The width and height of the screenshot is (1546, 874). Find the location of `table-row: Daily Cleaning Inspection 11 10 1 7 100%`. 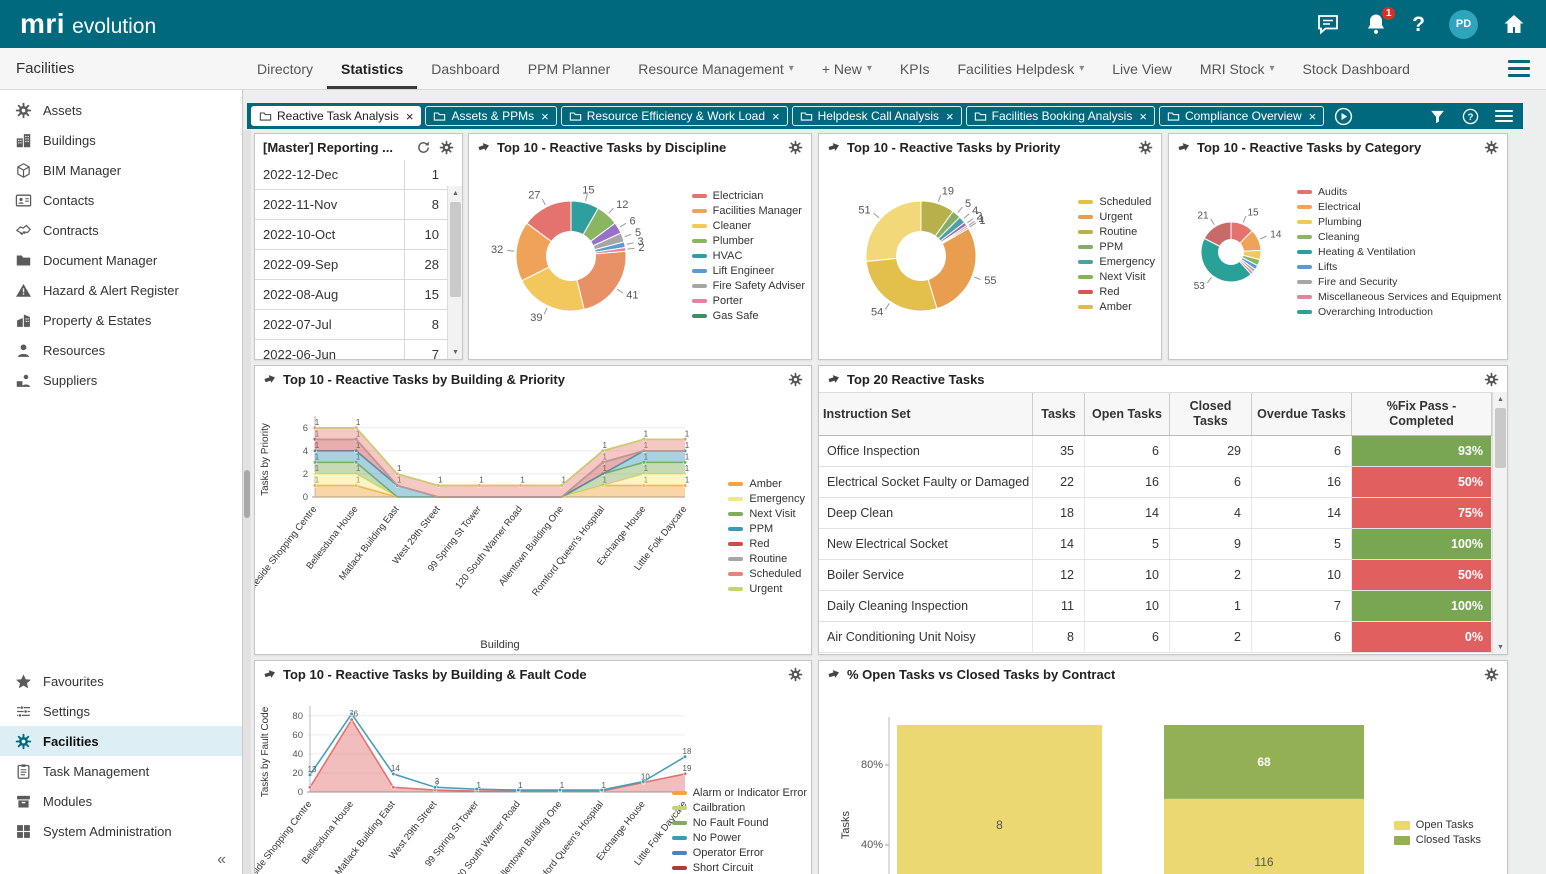

table-row: Daily Cleaning Inspection 11 10 1 7 100% is located at coordinates (1155, 606).